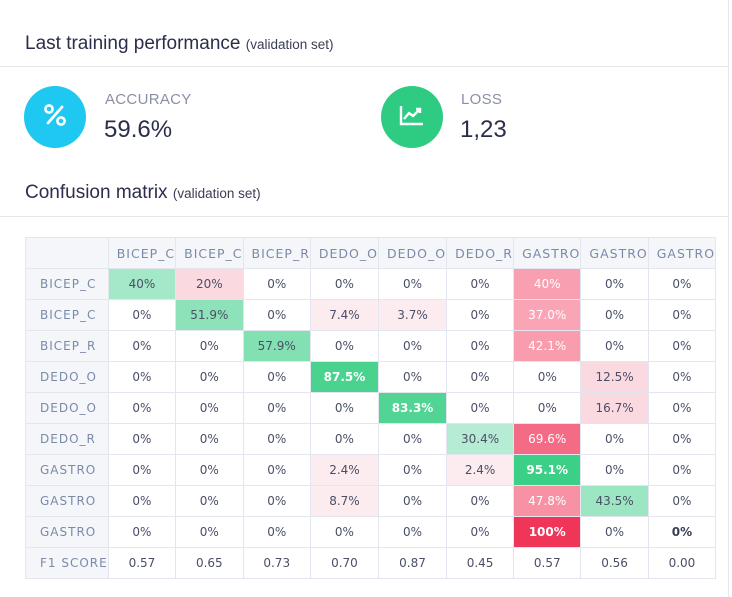 The image size is (732, 597). What do you see at coordinates (67, 377) in the screenshot?
I see `matrix-row-header: DEDO_O` at bounding box center [67, 377].